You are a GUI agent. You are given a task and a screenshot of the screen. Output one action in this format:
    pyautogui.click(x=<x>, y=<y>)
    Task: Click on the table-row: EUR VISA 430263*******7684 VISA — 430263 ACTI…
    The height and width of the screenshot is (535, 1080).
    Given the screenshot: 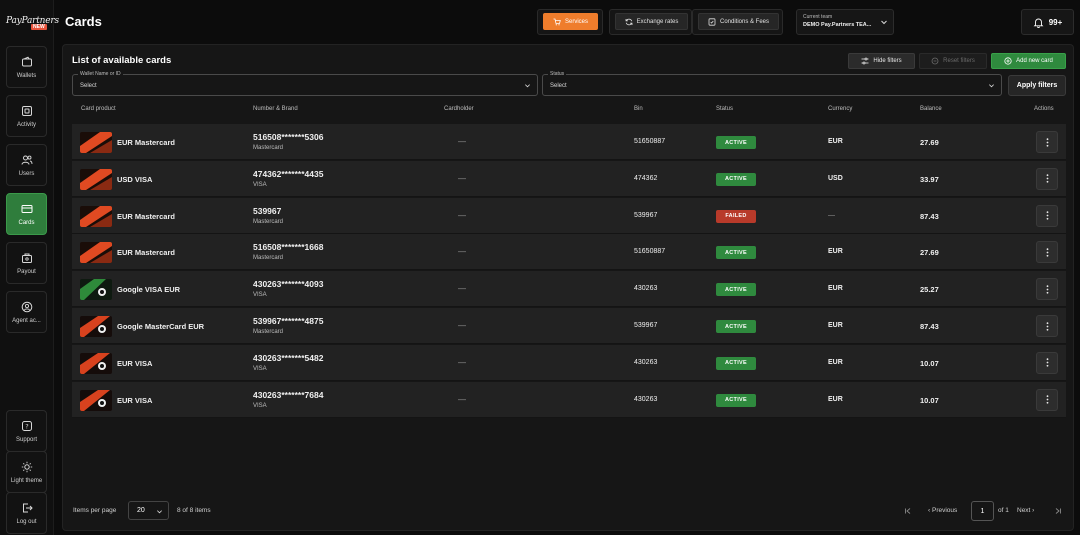 What is the action you would take?
    pyautogui.click(x=569, y=399)
    